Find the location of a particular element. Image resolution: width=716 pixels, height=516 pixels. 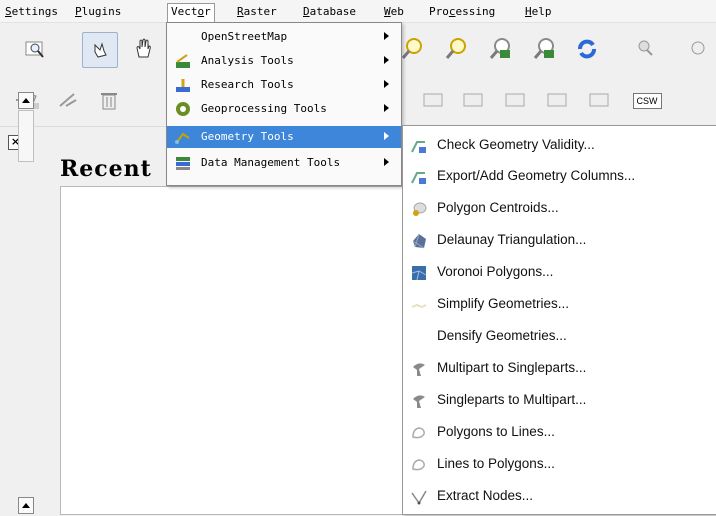

scroll-up-button is located at coordinates (26, 100).